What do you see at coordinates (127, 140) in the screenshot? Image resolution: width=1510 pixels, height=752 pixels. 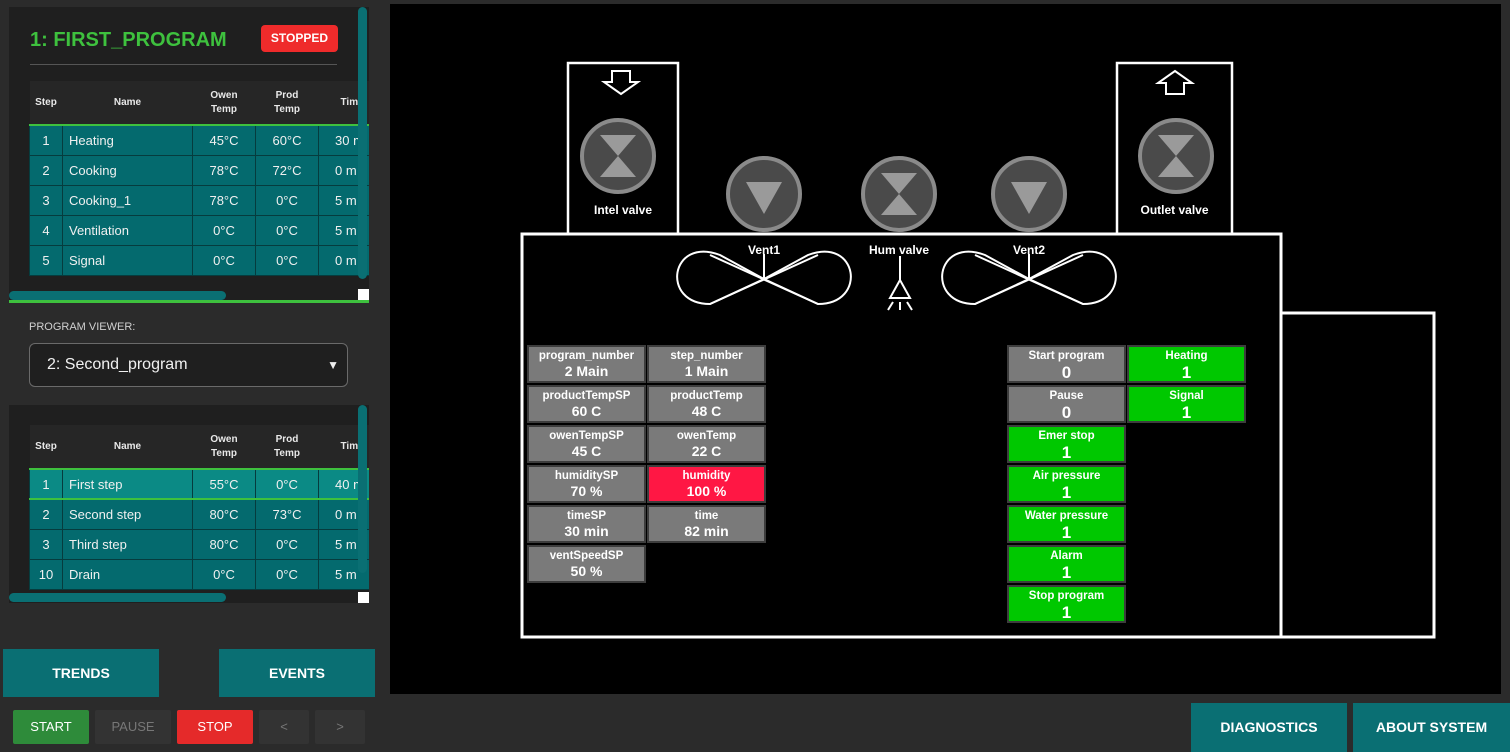 I see `cell-name: Heating` at bounding box center [127, 140].